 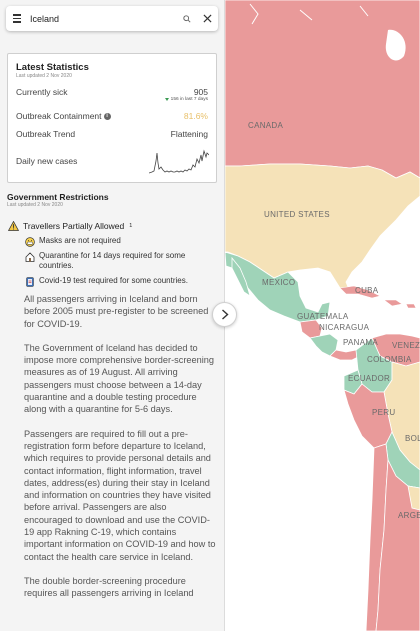 I want to click on map-label-united-states: UNITED STATES, so click(x=297, y=214).